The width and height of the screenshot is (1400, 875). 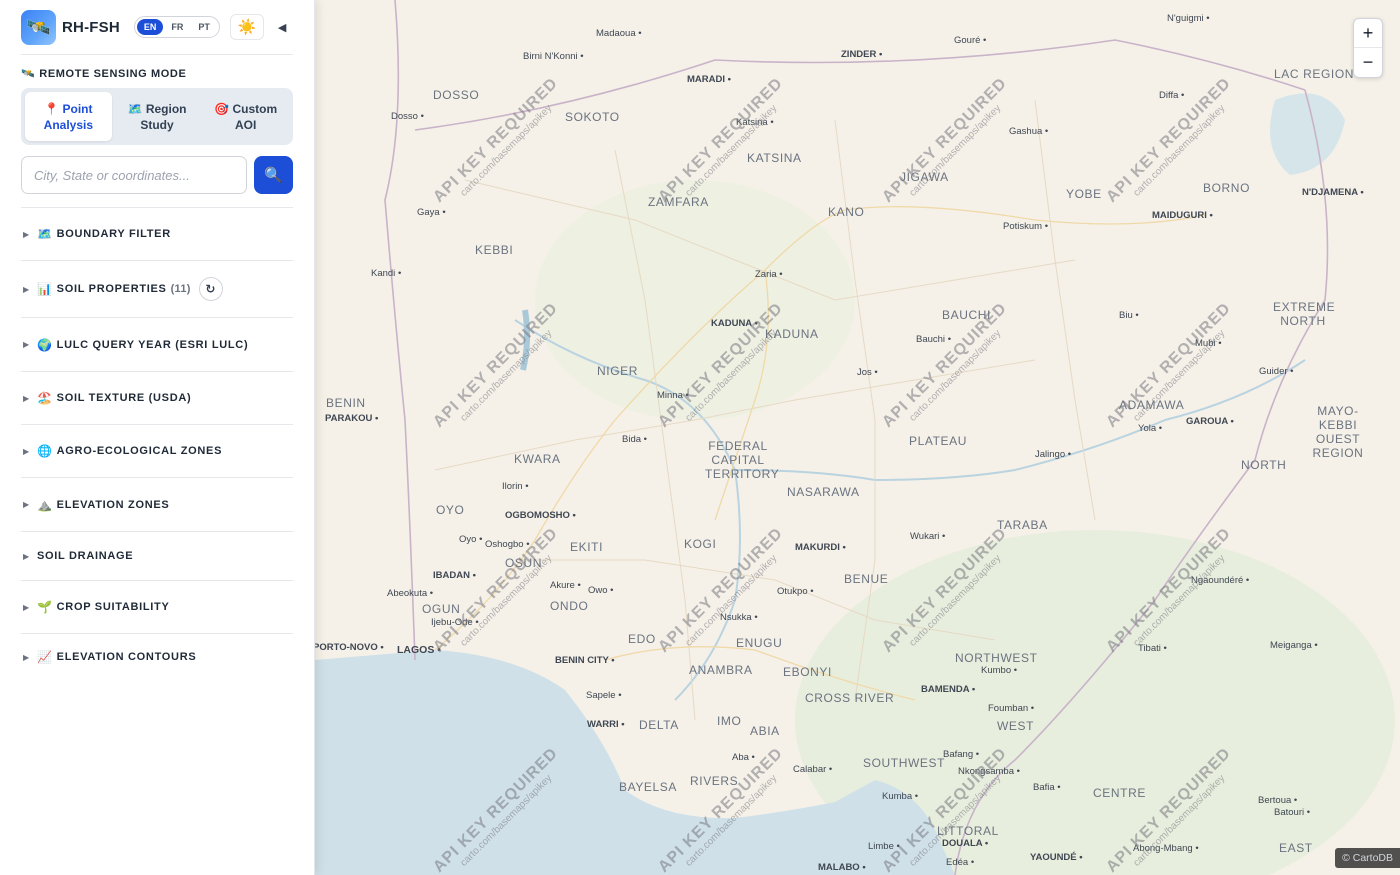 I want to click on section-label: CROP SUITABILITY, so click(x=113, y=607).